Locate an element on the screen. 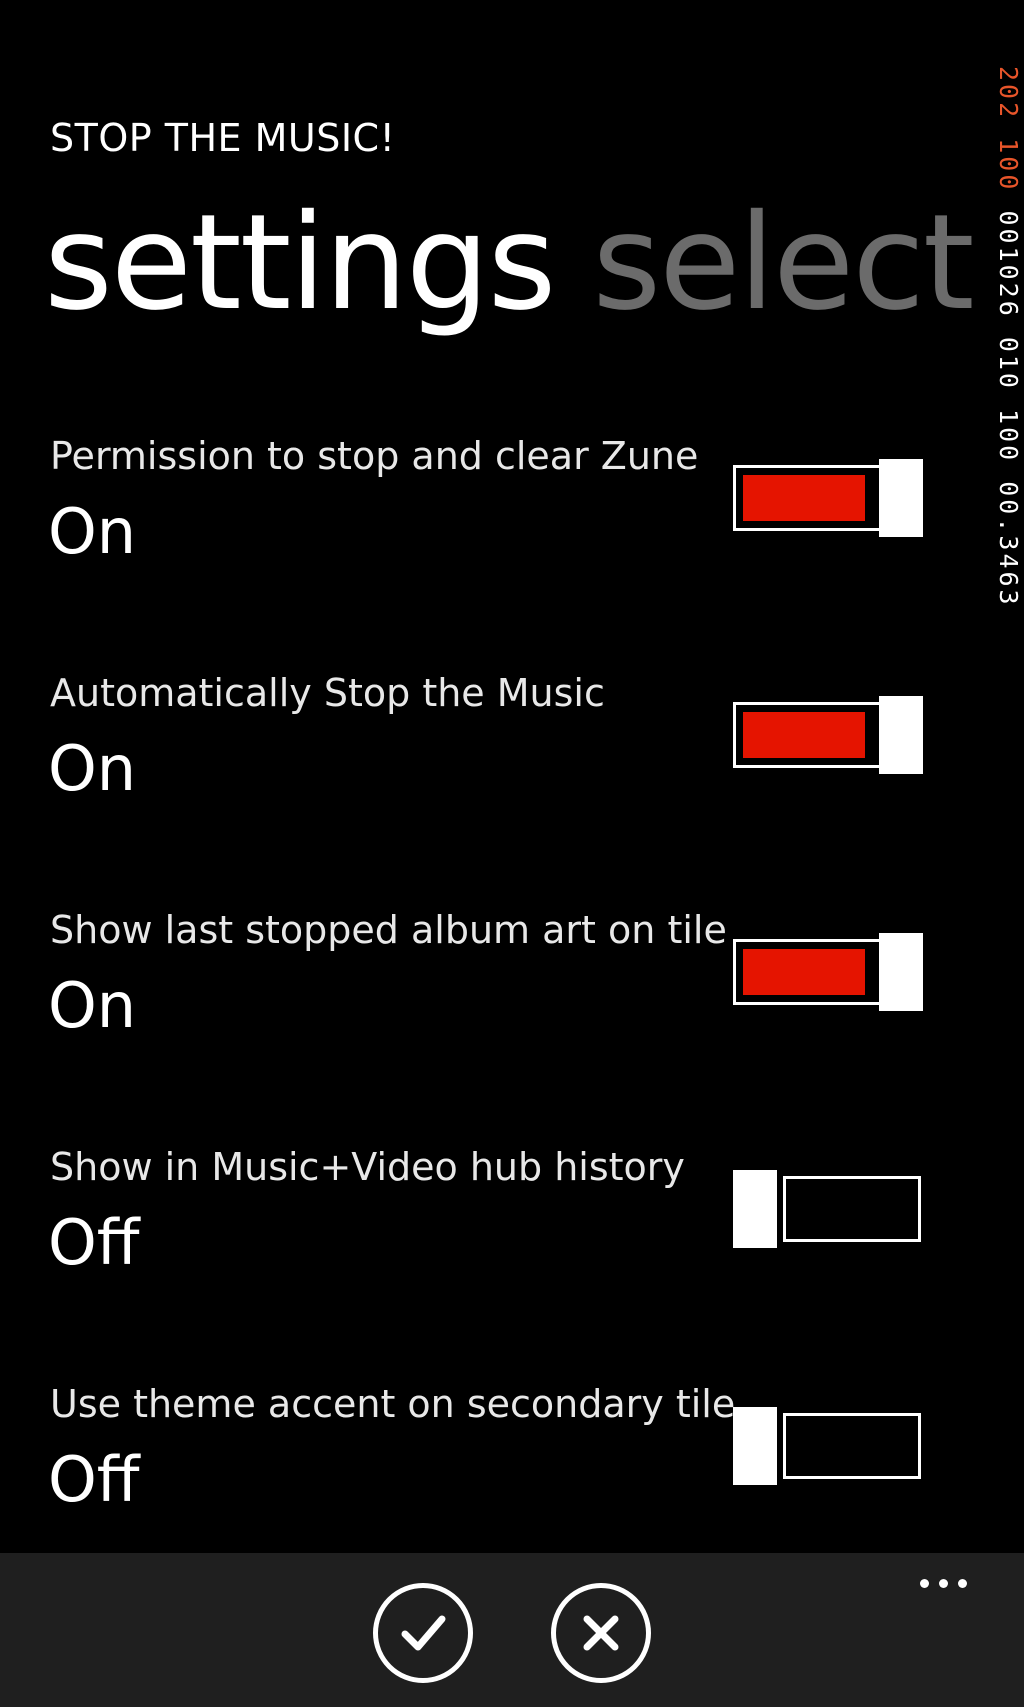  save-button is located at coordinates (423, 1633).